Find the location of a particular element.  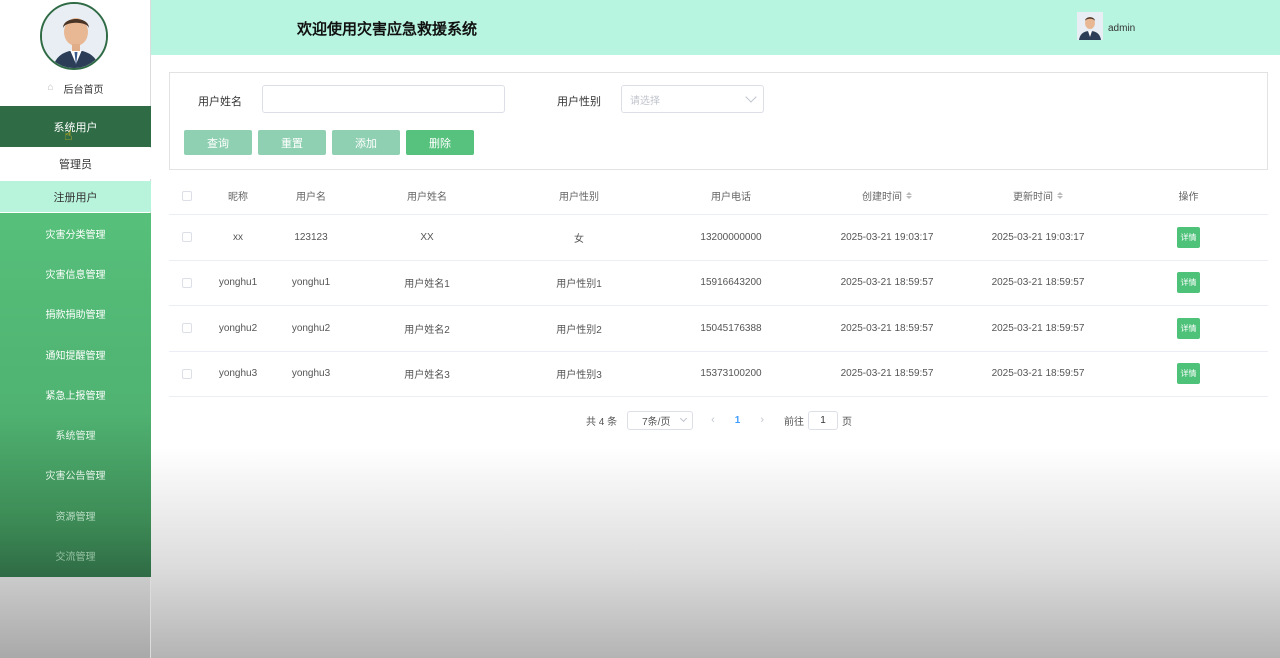

home-label: 后台首页 is located at coordinates (83, 90).